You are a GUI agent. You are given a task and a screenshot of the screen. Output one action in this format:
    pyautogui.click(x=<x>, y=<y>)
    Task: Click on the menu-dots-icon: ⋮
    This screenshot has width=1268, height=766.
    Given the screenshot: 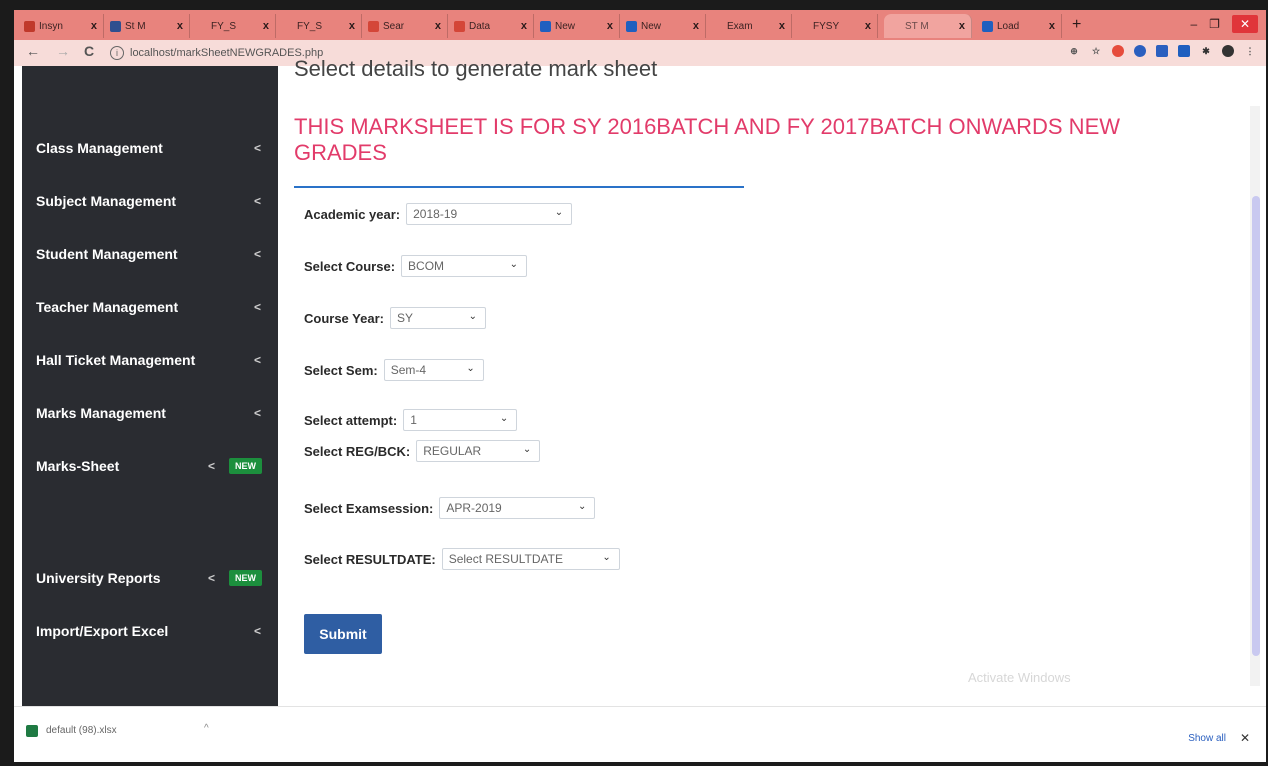 What is the action you would take?
    pyautogui.click(x=1250, y=51)
    